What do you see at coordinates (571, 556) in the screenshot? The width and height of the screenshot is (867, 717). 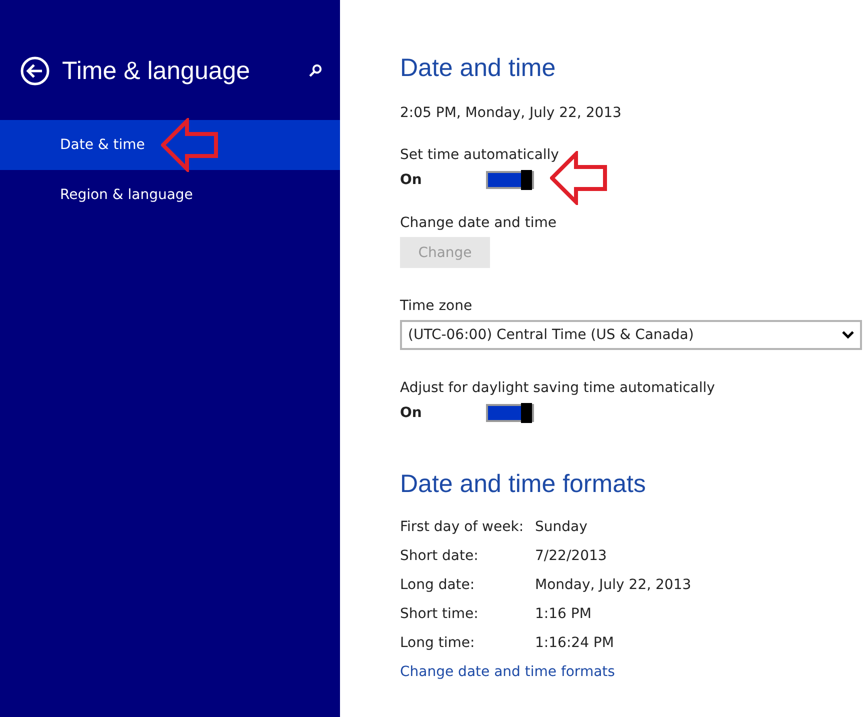 I see `format-value: 7/22/2013` at bounding box center [571, 556].